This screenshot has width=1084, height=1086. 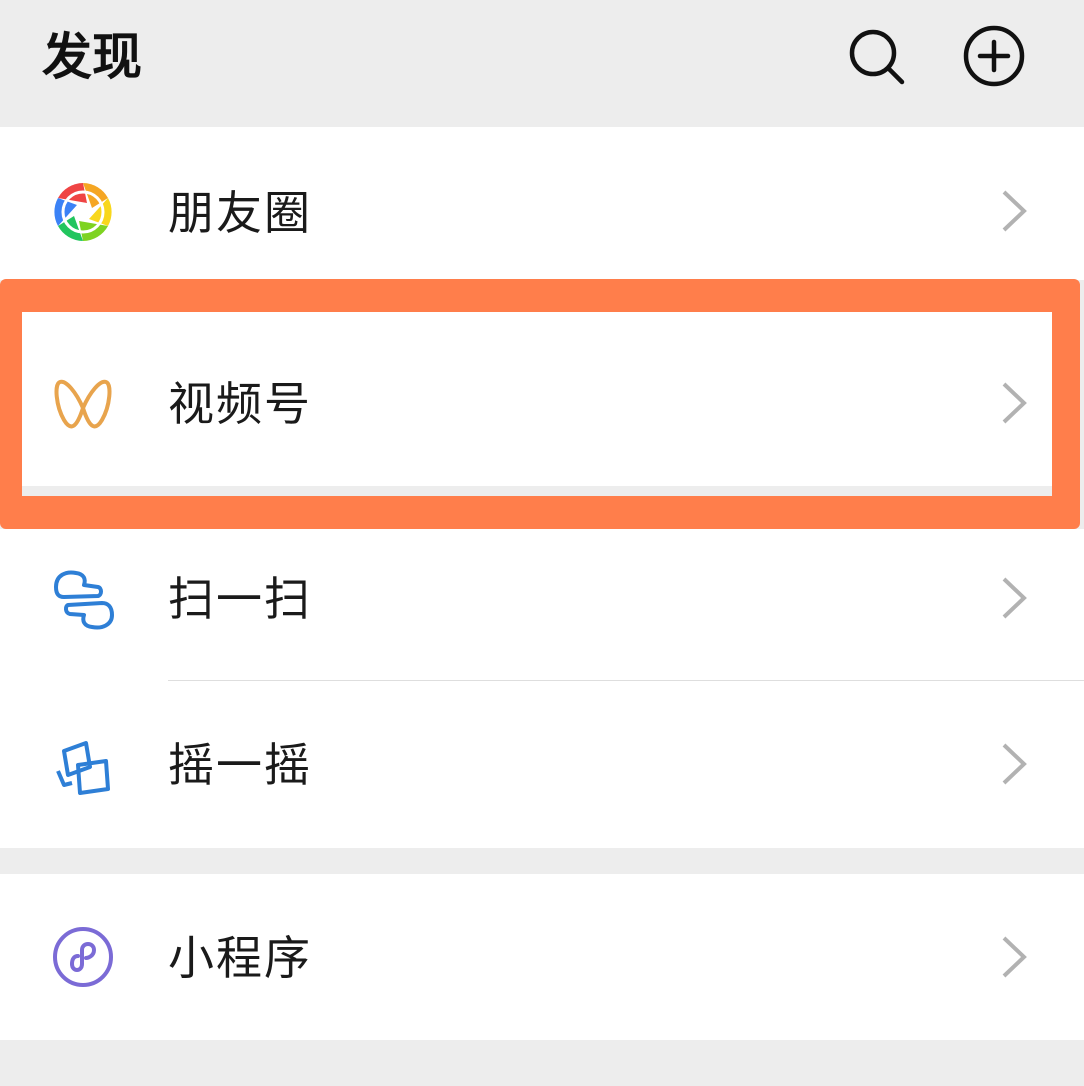 What do you see at coordinates (542, 203) in the screenshot?
I see `list-item-moments: 朋友圈` at bounding box center [542, 203].